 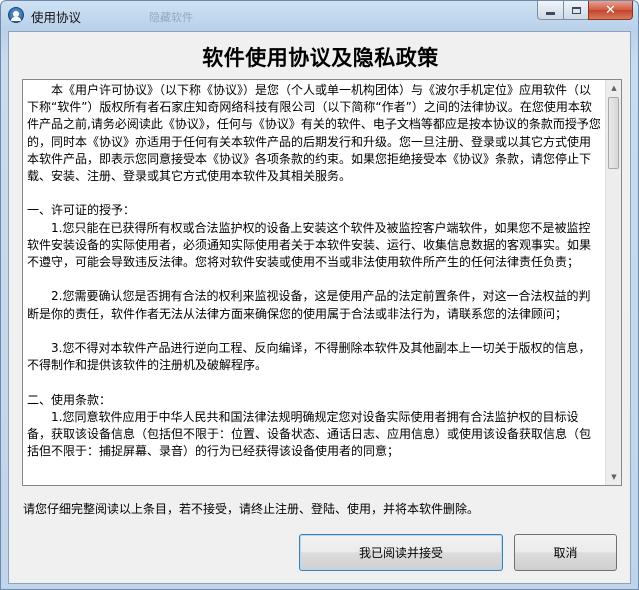 I want to click on scroll-up-button: ▲, so click(x=614, y=88).